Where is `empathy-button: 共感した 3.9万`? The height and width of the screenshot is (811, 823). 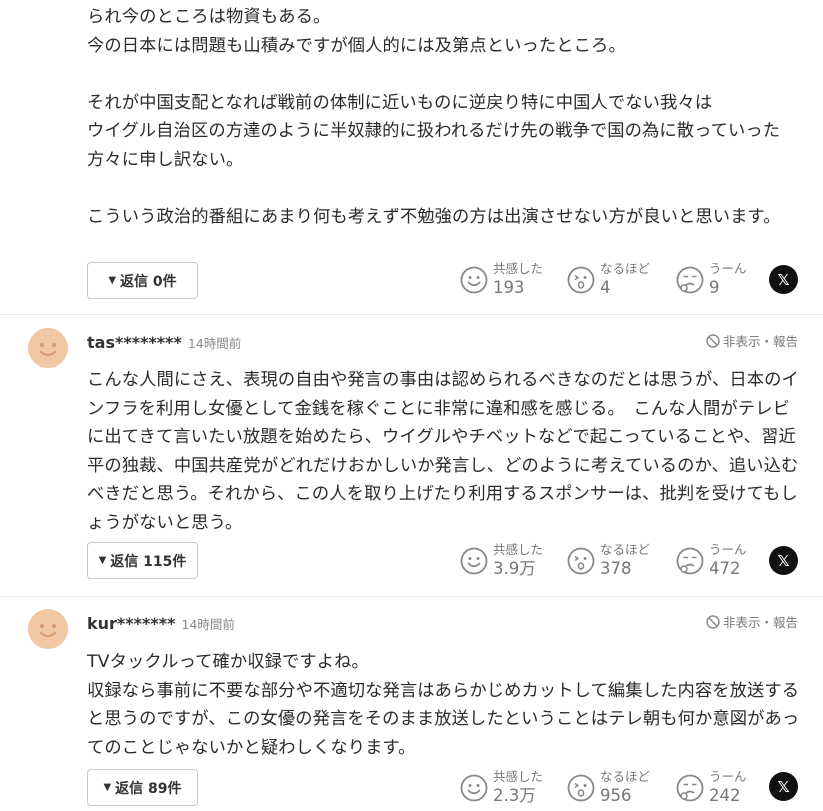 empathy-button: 共感した 3.9万 is located at coordinates (501, 561).